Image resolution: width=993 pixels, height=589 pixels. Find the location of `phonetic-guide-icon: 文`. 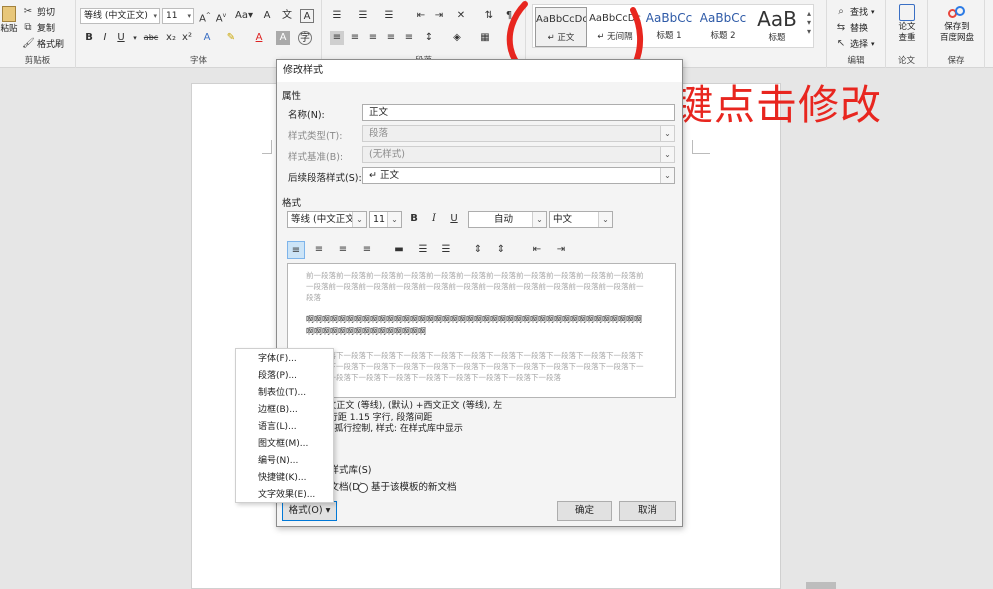

phonetic-guide-icon: 文 is located at coordinates (287, 16).